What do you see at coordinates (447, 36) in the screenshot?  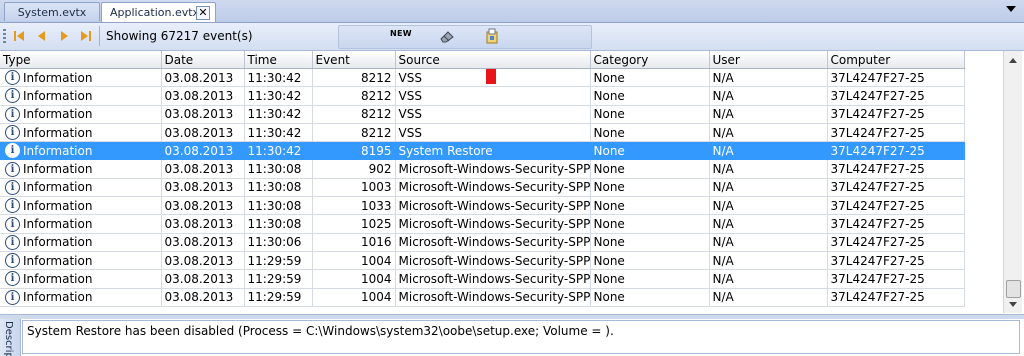 I see `eraser-icon` at bounding box center [447, 36].